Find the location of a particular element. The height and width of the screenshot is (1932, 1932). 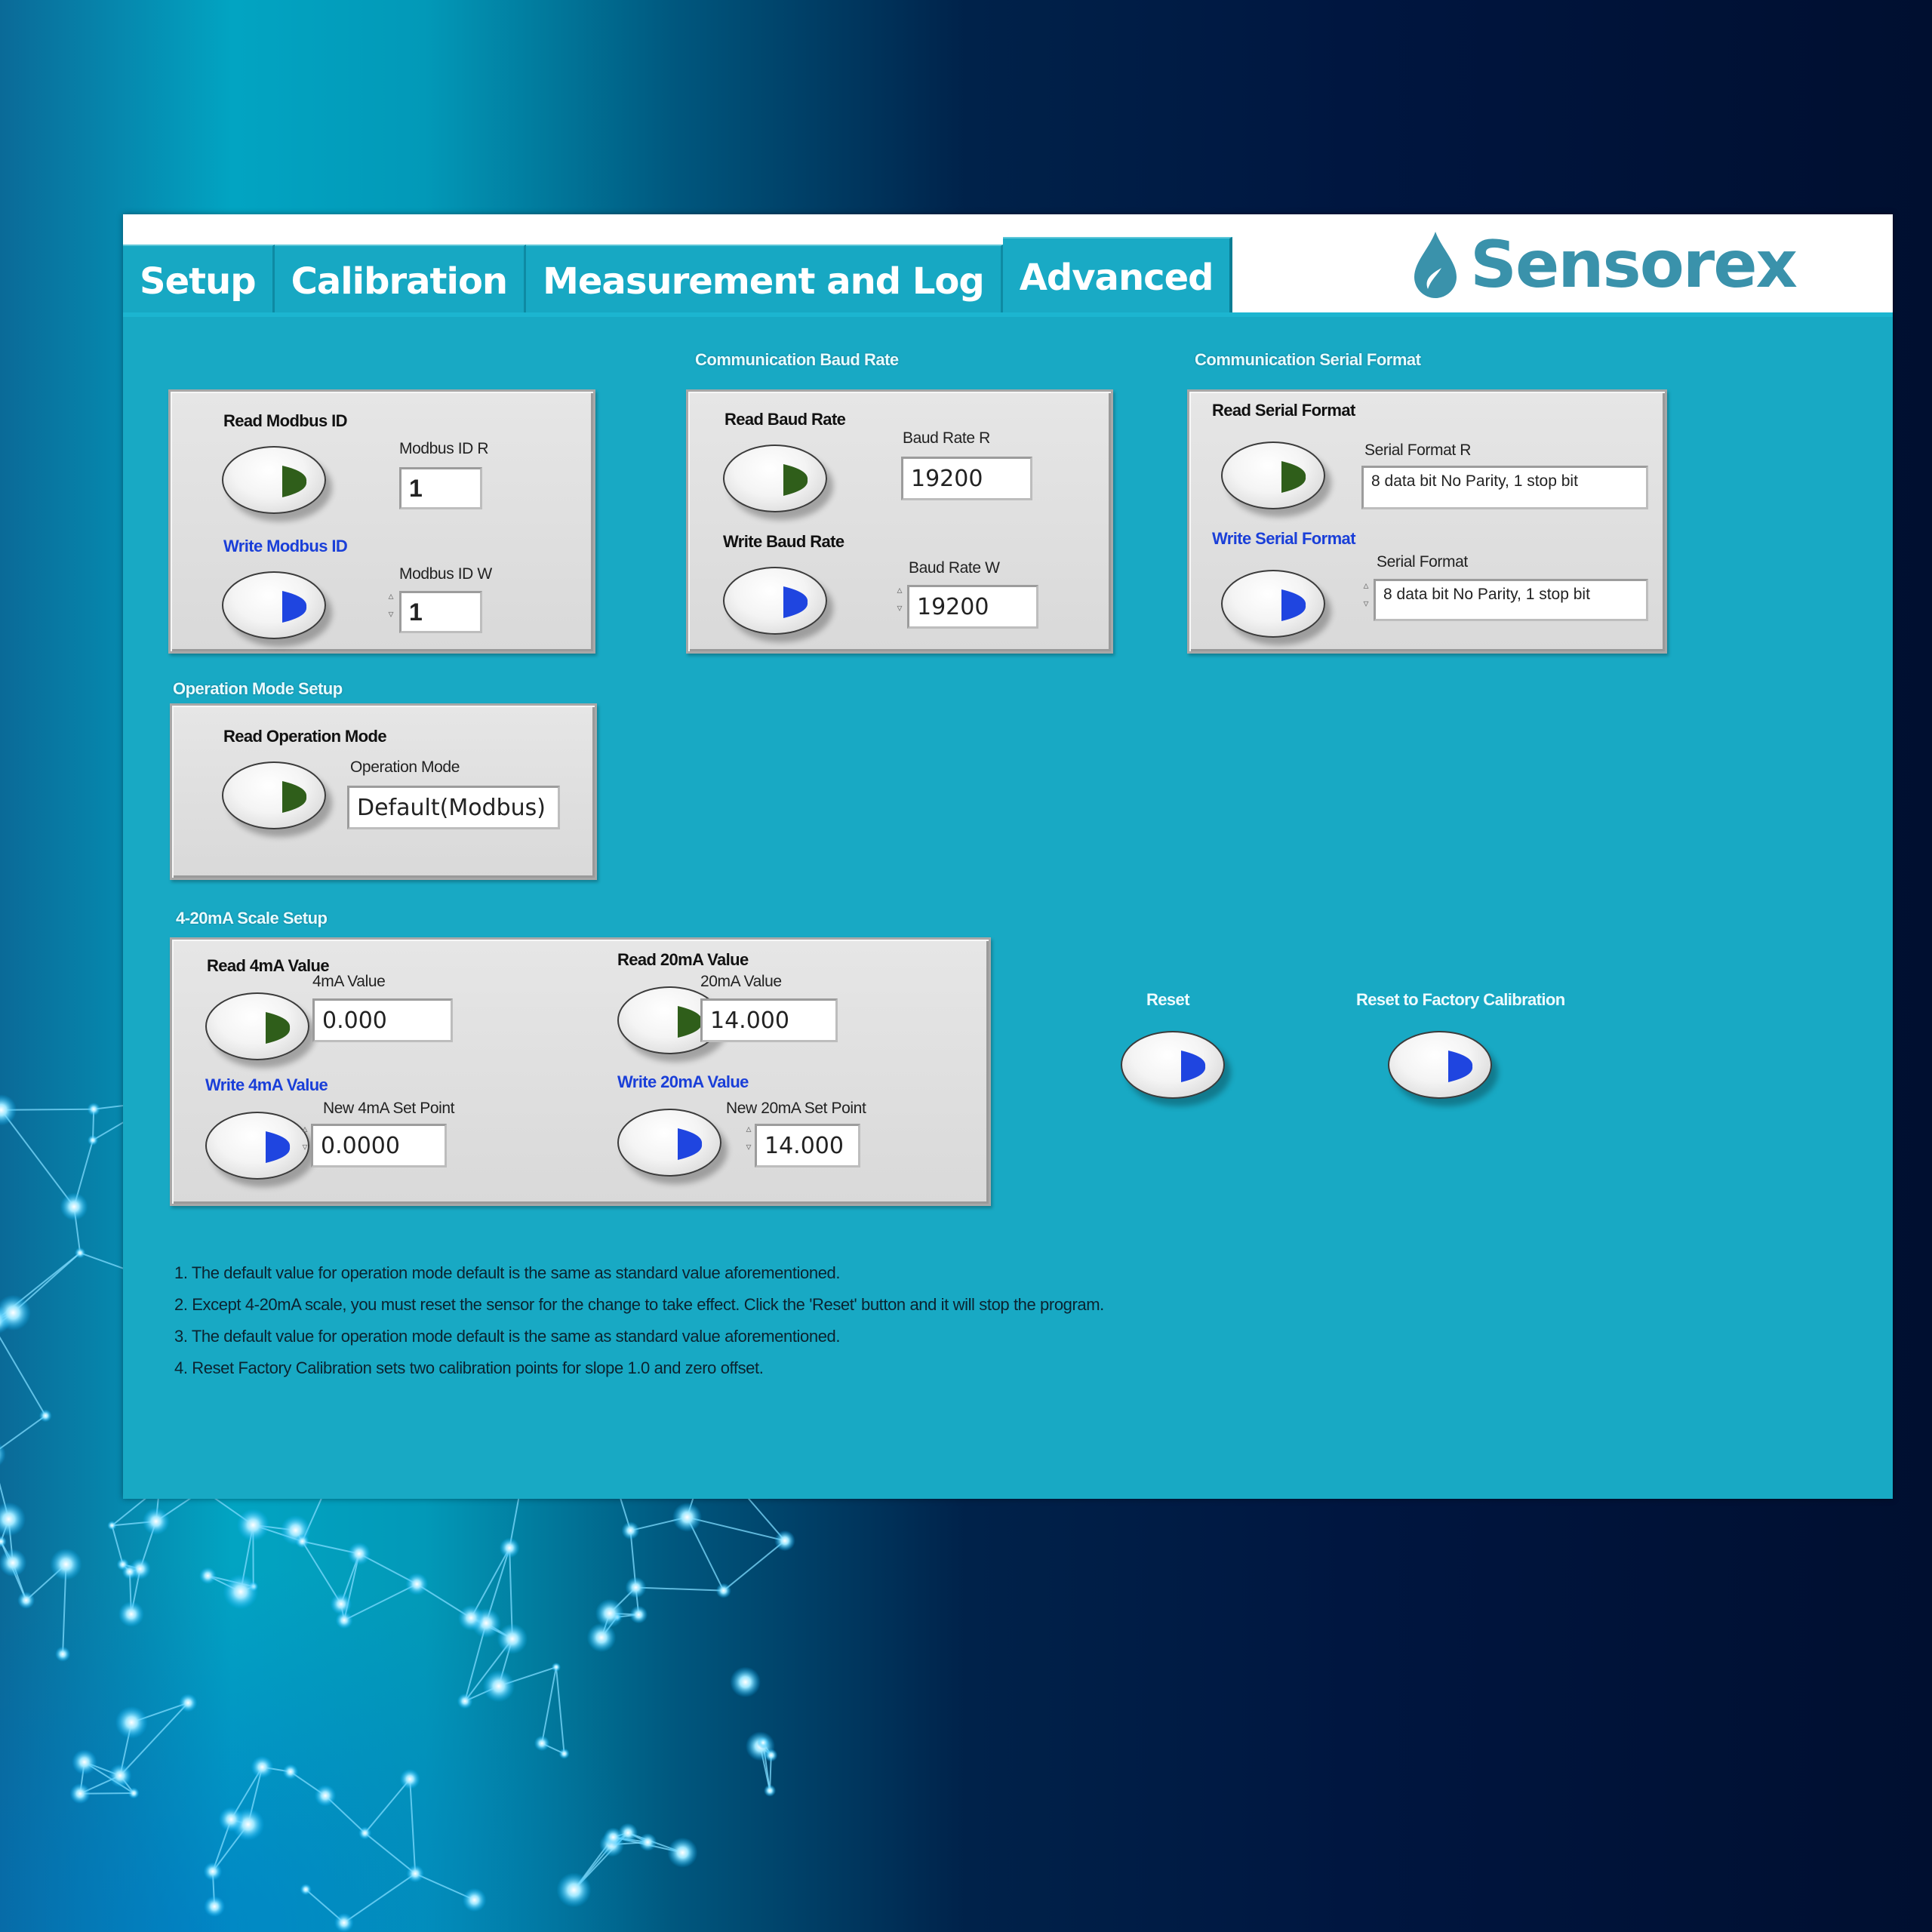

baud-rate-r-field: 19200 is located at coordinates (966, 478).